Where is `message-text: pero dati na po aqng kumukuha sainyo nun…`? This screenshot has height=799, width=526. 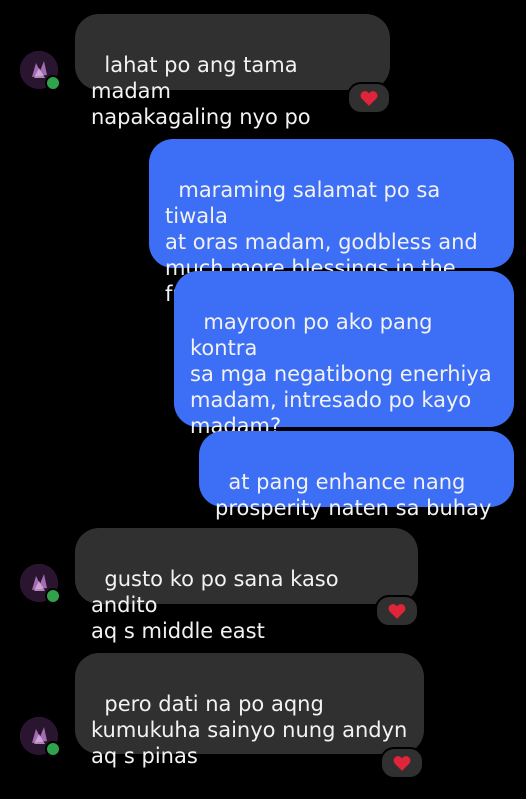 message-text: pero dati na po aqng kumukuha sainyo nun… is located at coordinates (249, 730).